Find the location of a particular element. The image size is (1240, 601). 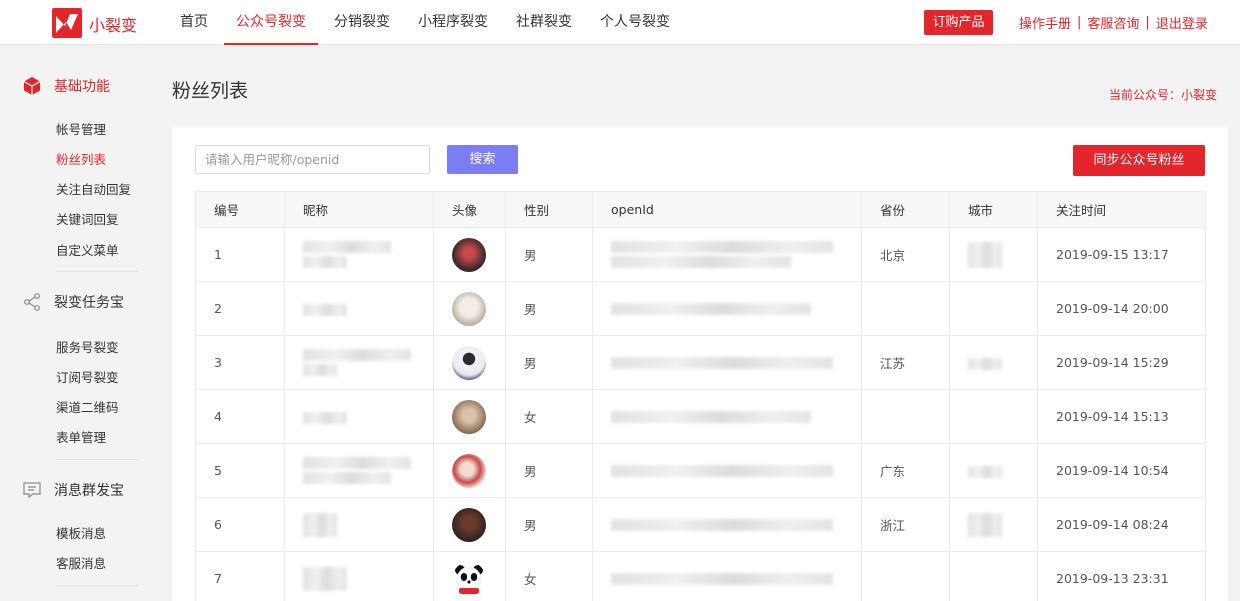

main-nav: 首页 公众号裂变 分销裂变 小程序裂变 社群裂变 个人号裂变 is located at coordinates (427, 22).